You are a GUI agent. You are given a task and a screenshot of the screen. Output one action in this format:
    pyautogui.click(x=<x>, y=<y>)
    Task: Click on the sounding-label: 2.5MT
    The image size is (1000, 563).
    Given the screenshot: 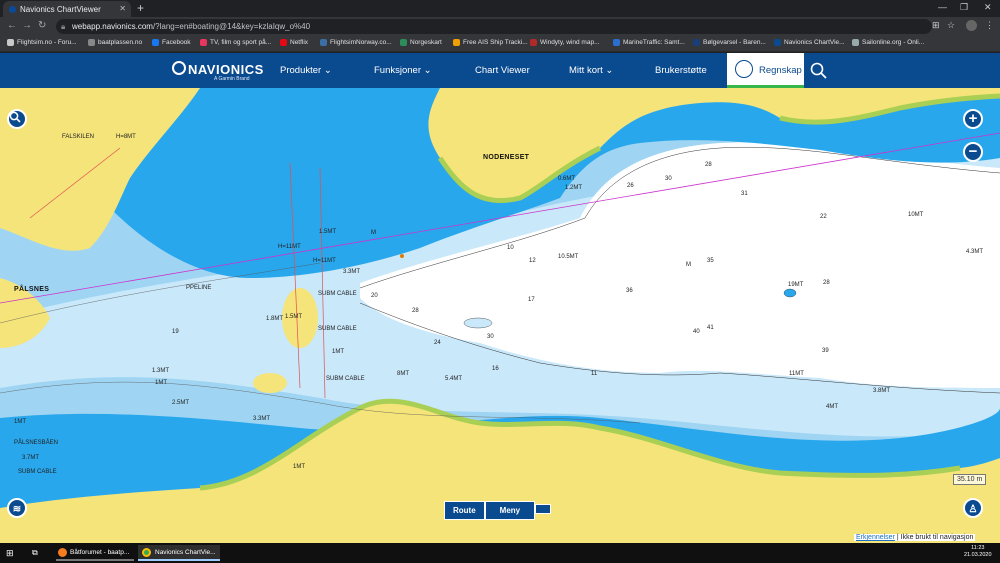 What is the action you would take?
    pyautogui.click(x=181, y=403)
    